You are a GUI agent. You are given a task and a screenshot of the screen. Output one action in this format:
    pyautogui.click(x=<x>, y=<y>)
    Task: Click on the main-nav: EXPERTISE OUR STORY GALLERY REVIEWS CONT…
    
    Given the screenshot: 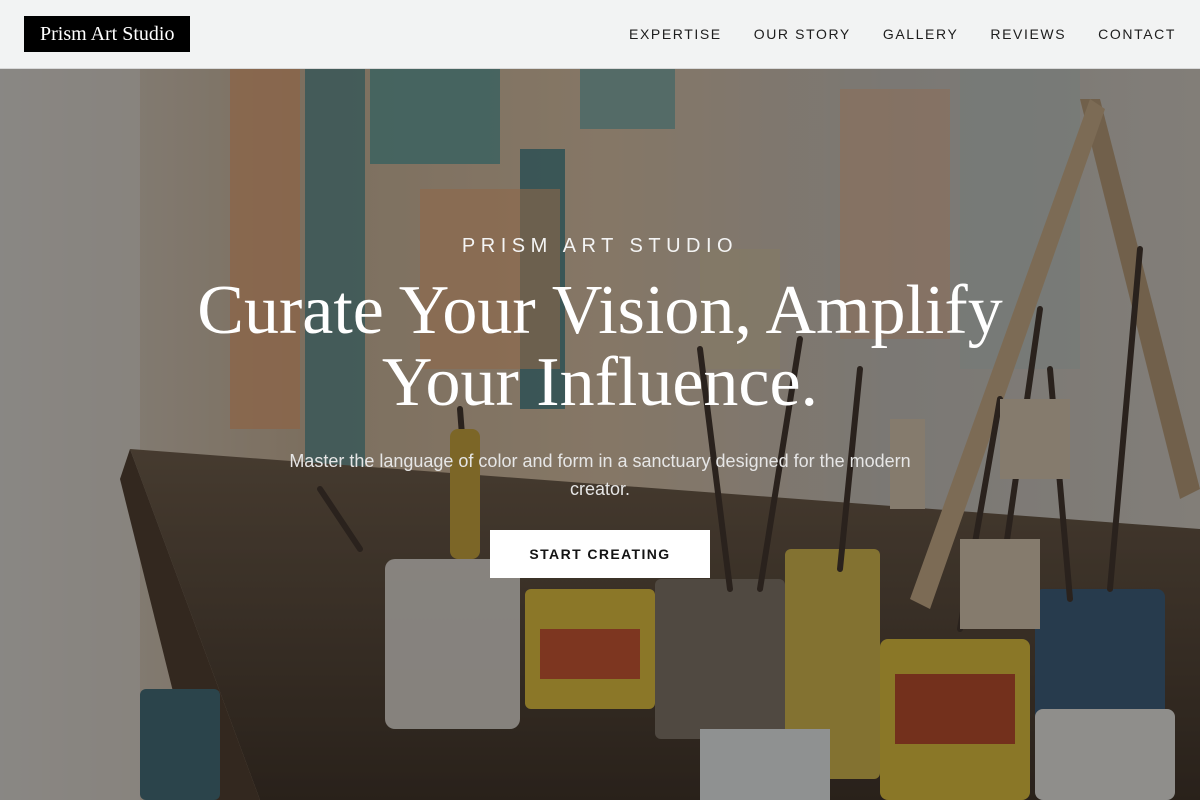 What is the action you would take?
    pyautogui.click(x=902, y=34)
    